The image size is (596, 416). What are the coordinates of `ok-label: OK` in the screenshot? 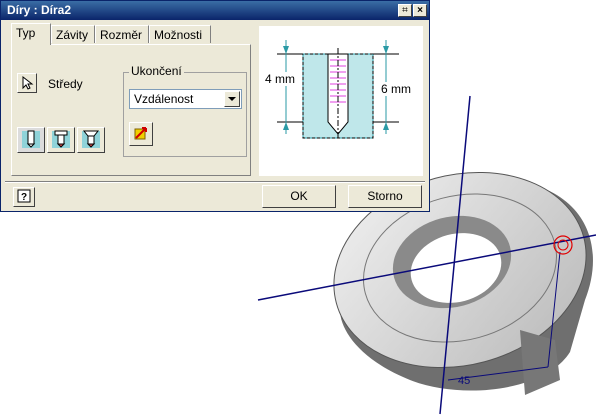 It's located at (299, 196).